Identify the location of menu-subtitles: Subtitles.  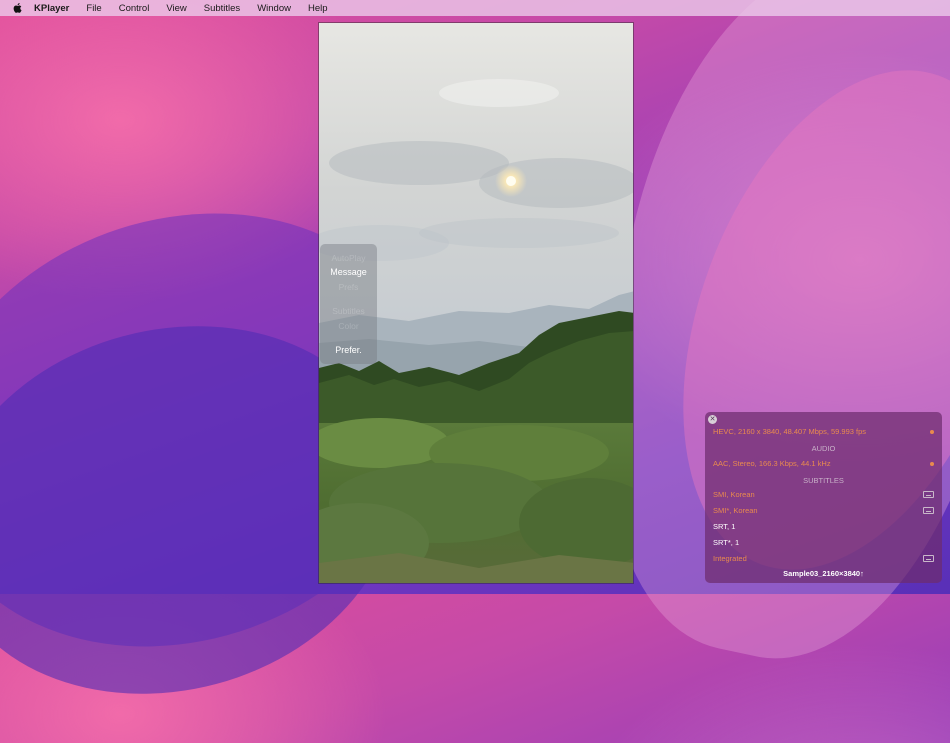
(222, 8).